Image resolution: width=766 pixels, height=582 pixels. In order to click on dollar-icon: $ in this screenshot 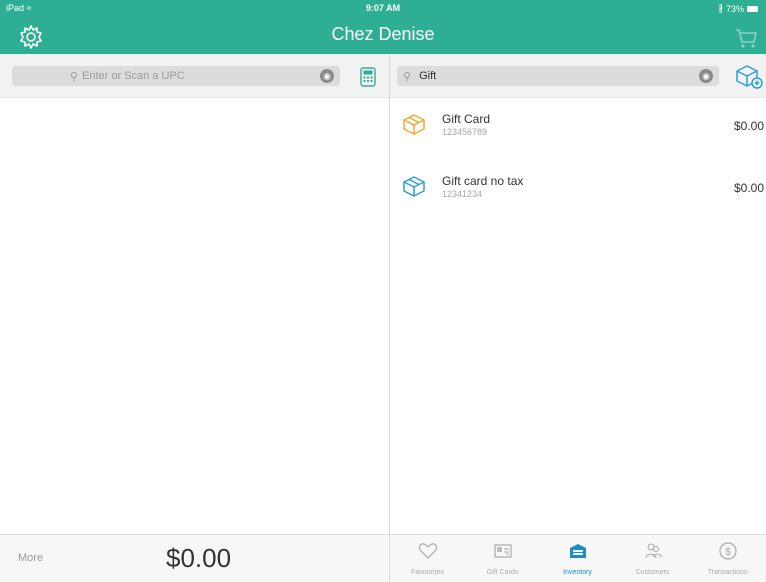, I will do `click(728, 551)`.